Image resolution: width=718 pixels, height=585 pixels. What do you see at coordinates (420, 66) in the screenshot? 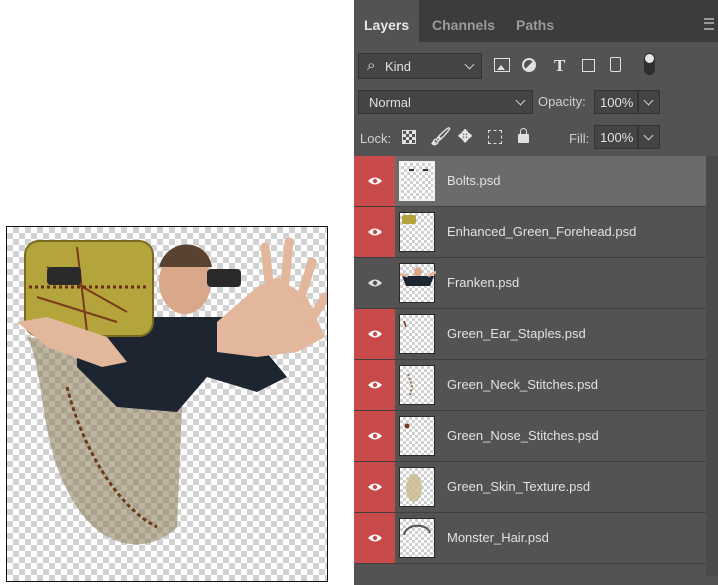
I see `layer-filter-dropdown: ⌕ Kind` at bounding box center [420, 66].